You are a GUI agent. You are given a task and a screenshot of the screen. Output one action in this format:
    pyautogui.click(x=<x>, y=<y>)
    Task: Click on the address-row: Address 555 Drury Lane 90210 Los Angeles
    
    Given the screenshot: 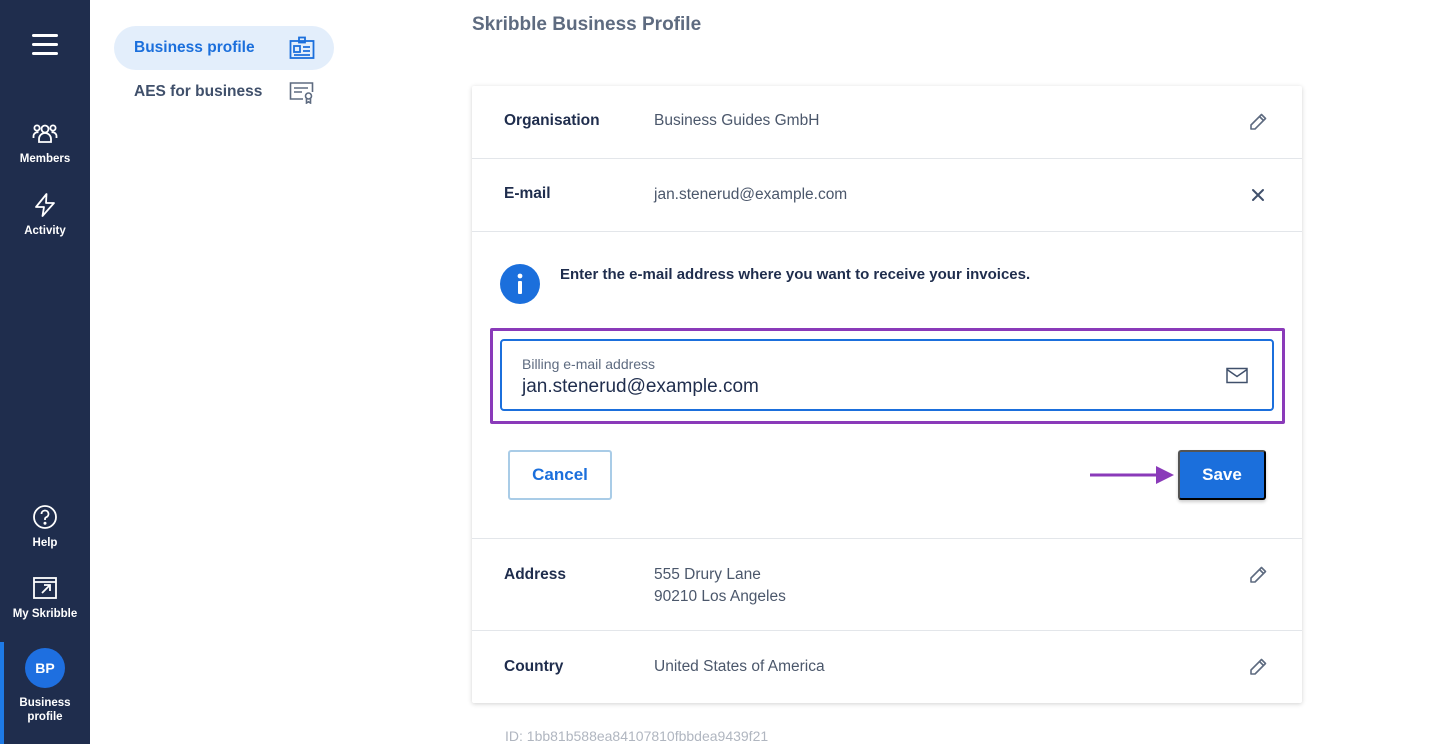 What is the action you would take?
    pyautogui.click(x=887, y=584)
    